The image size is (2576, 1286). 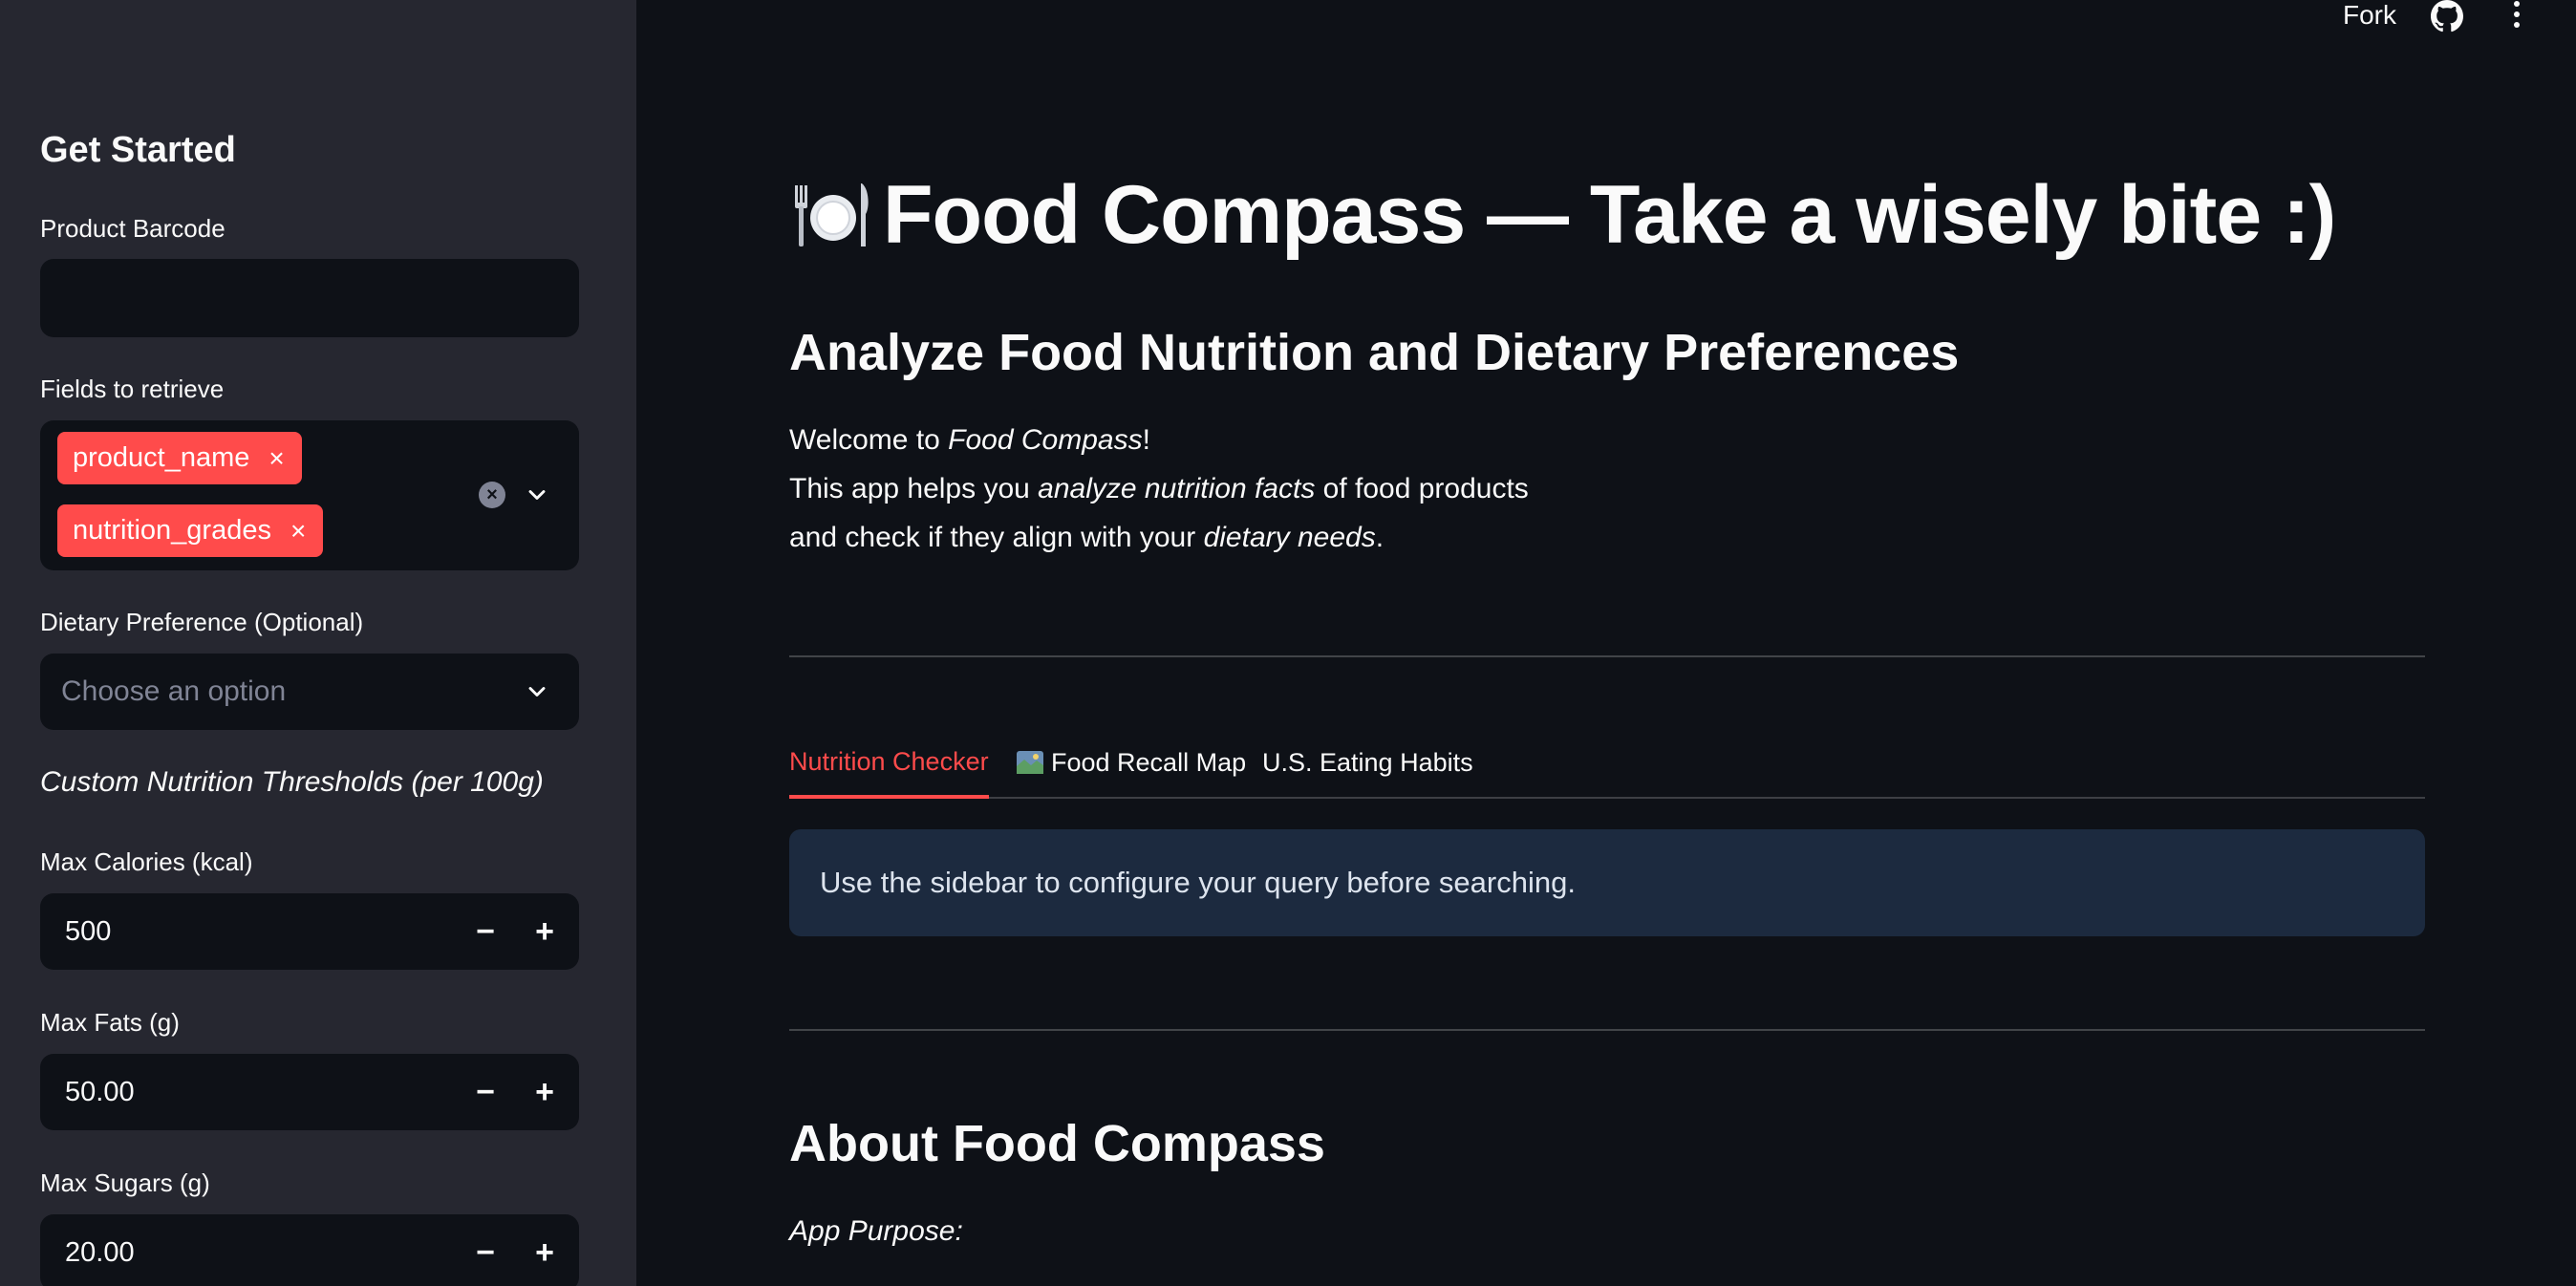 I want to click on plate-with-cutlery-icon, so click(x=832, y=214).